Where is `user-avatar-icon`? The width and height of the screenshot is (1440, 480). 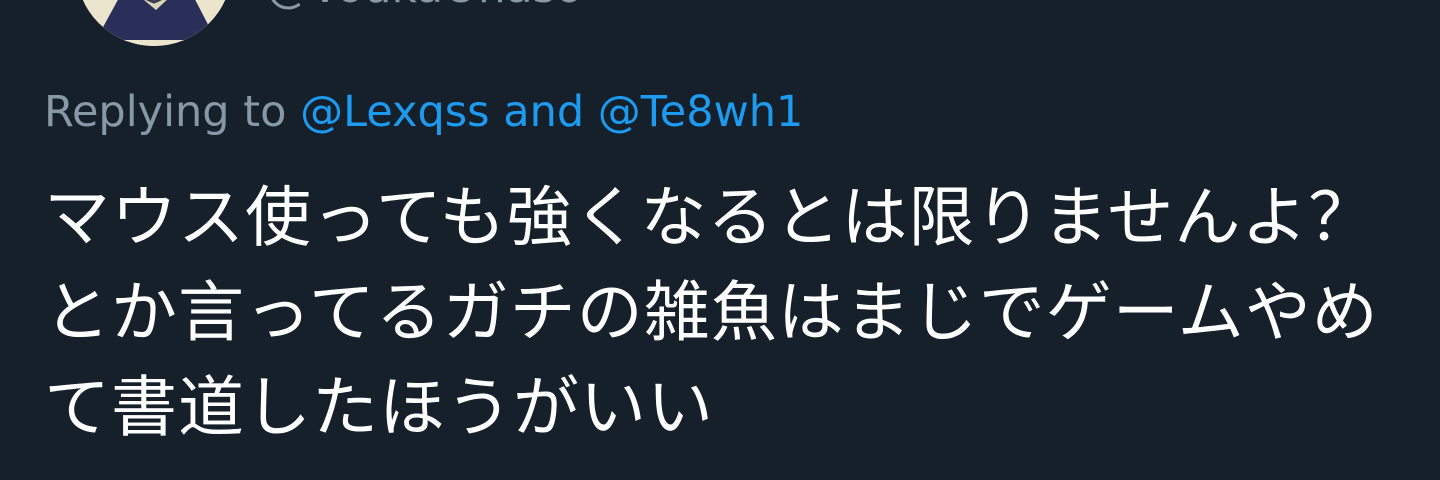 user-avatar-icon is located at coordinates (154, 23).